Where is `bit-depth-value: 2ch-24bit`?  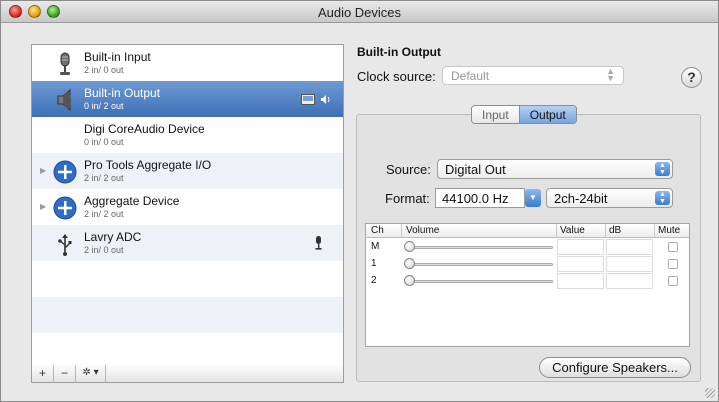
bit-depth-value: 2ch-24bit is located at coordinates (581, 198).